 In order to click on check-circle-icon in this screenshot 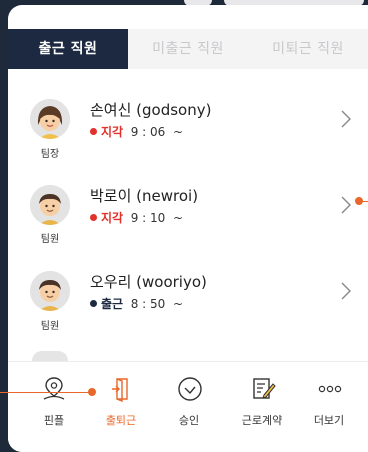, I will do `click(190, 389)`.